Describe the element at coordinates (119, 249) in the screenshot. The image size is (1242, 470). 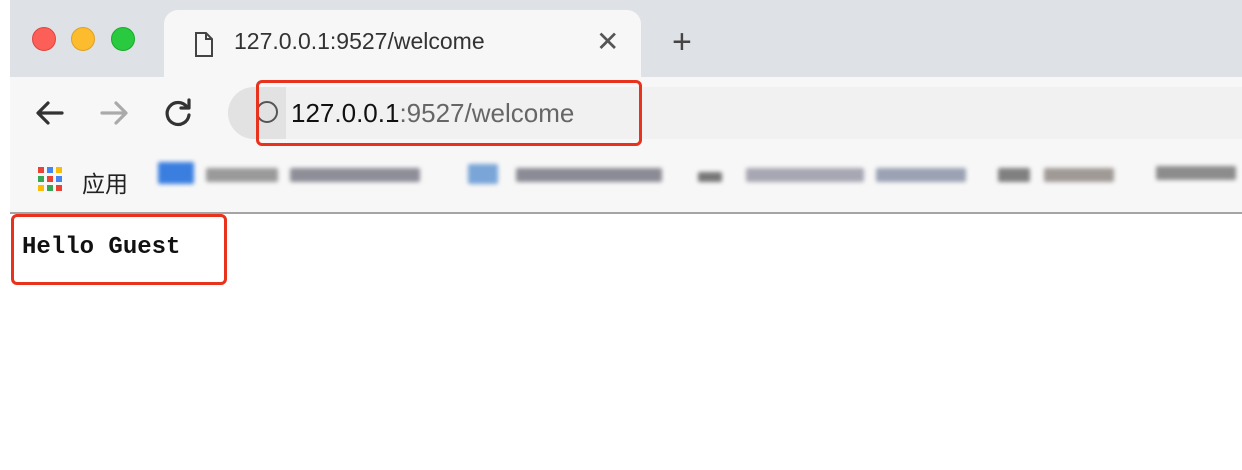
I see `greeting-highlight-box` at that location.